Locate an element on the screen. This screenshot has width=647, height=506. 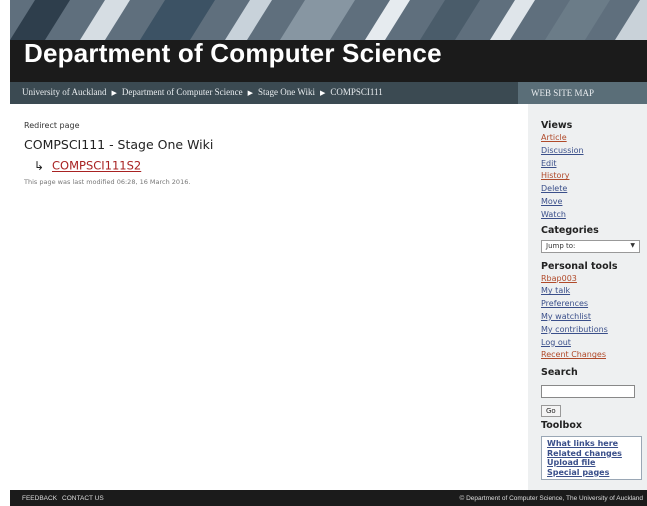
my-talk-link: My talk is located at coordinates (594, 292).